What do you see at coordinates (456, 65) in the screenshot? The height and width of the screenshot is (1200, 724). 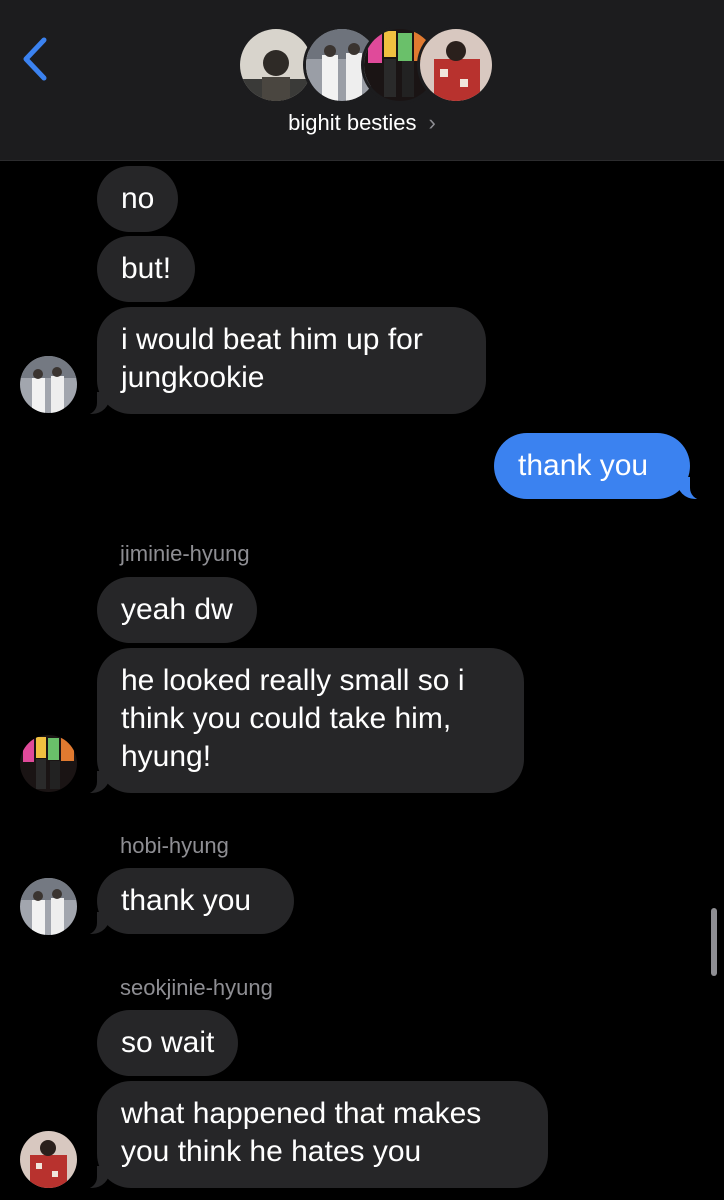 I see `member-avatar` at bounding box center [456, 65].